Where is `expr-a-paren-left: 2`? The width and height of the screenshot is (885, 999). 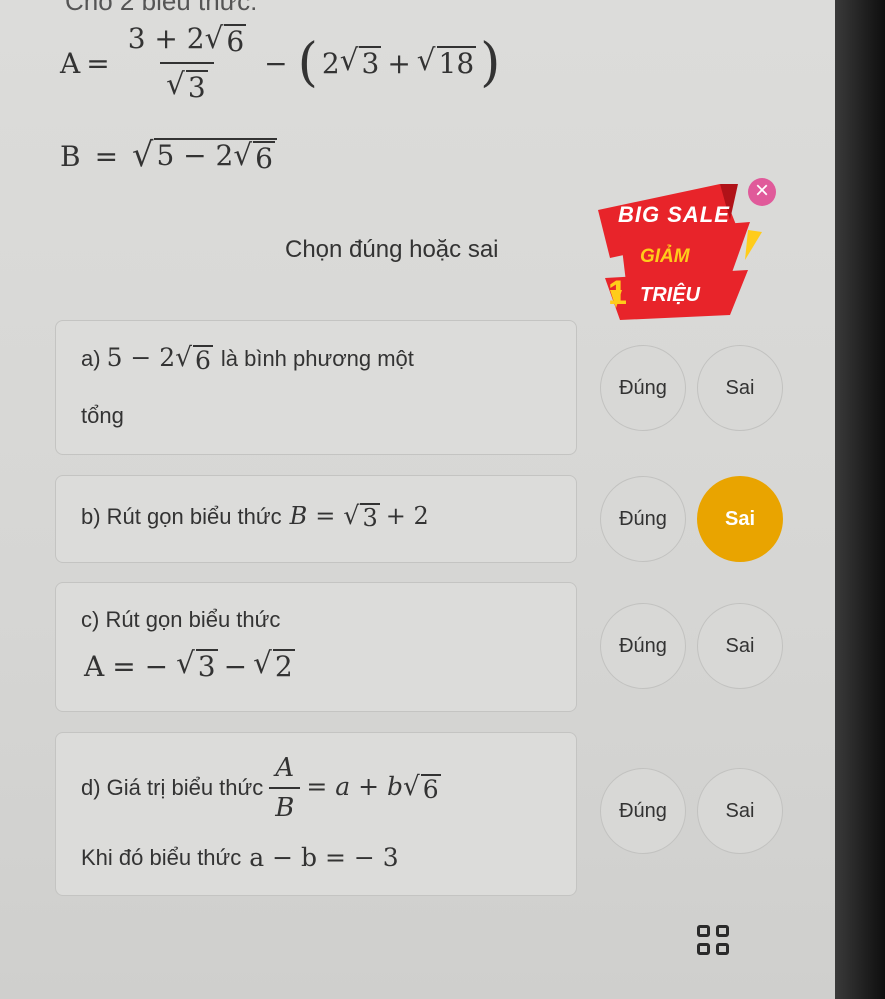
expr-a-paren-left: 2 is located at coordinates (330, 63).